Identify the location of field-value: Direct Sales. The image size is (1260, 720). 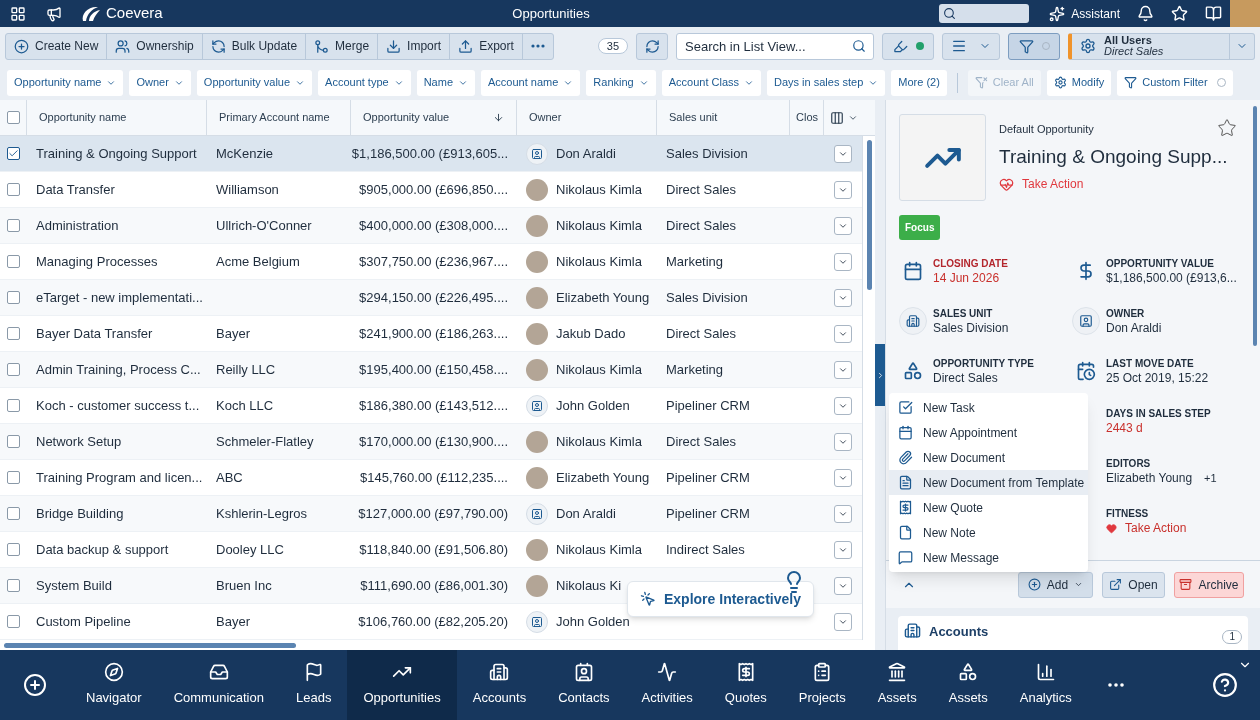
(965, 378).